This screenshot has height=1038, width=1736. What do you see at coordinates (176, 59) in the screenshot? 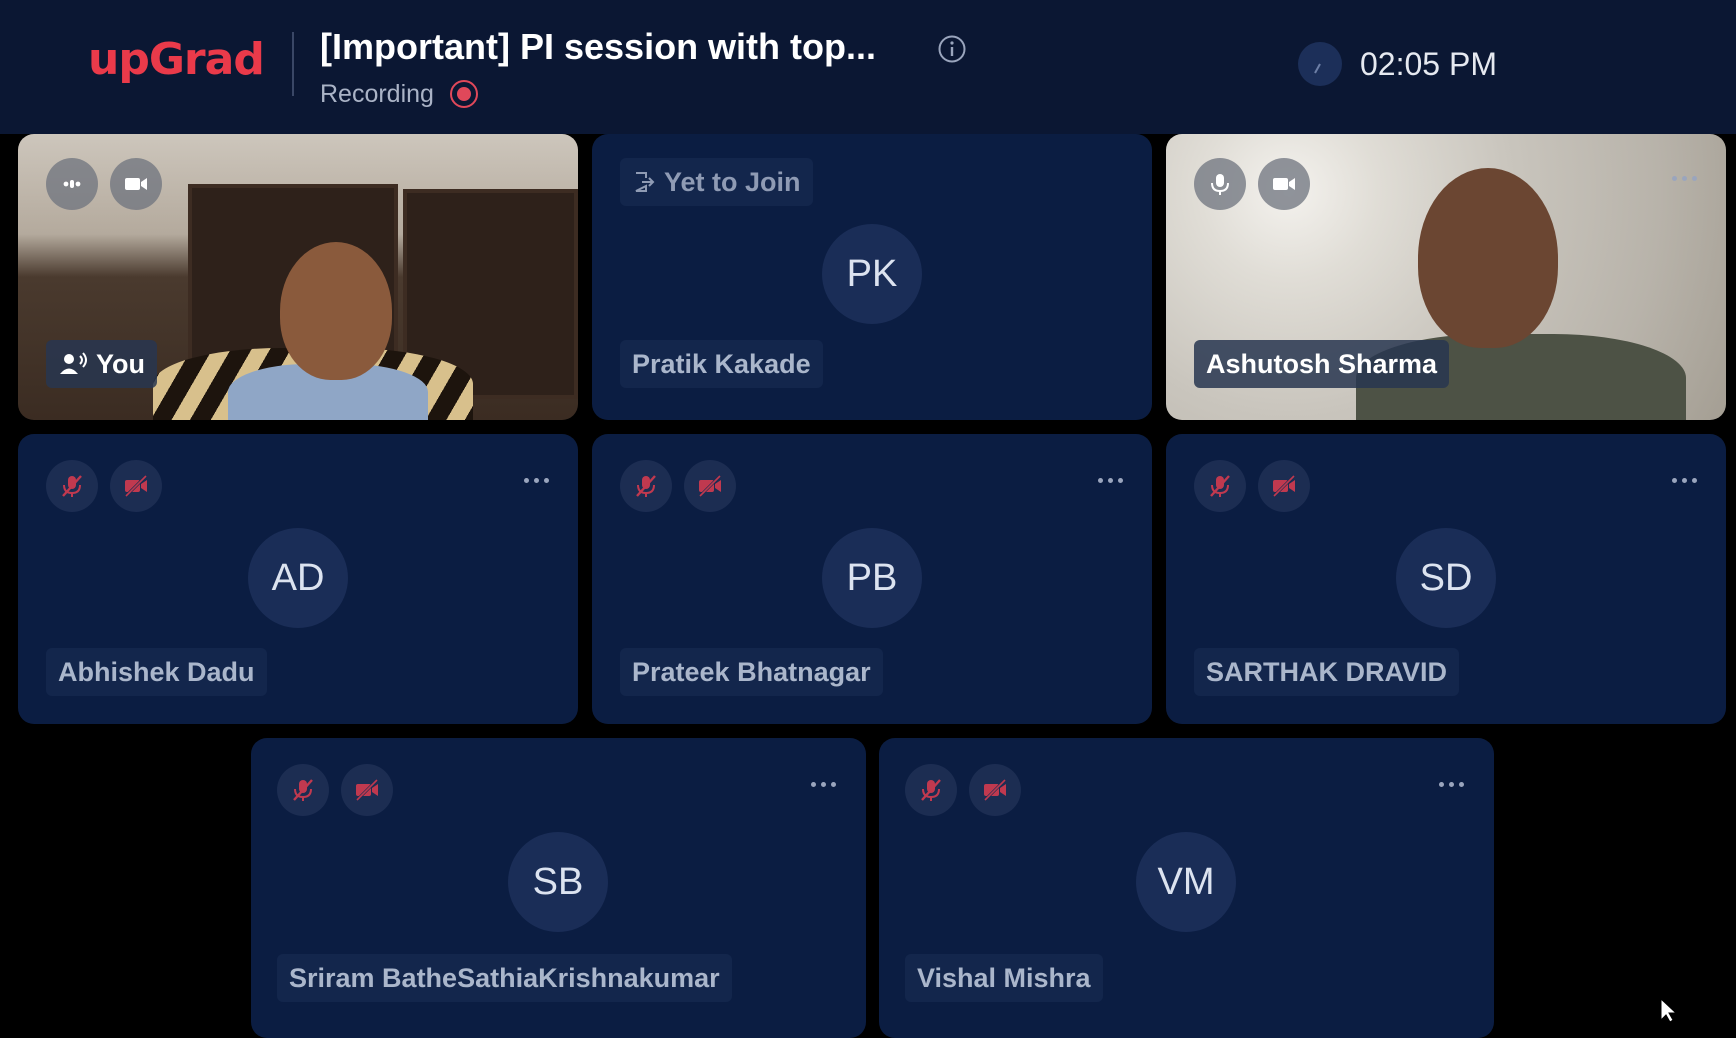
I see `upgrad-logo: upGrad` at bounding box center [176, 59].